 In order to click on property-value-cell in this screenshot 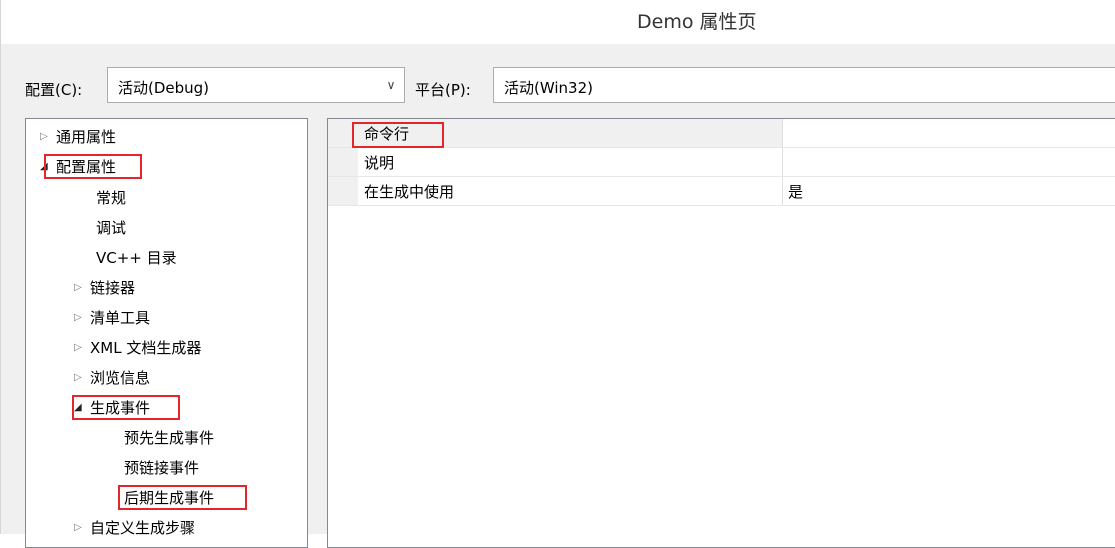, I will do `click(949, 133)`.